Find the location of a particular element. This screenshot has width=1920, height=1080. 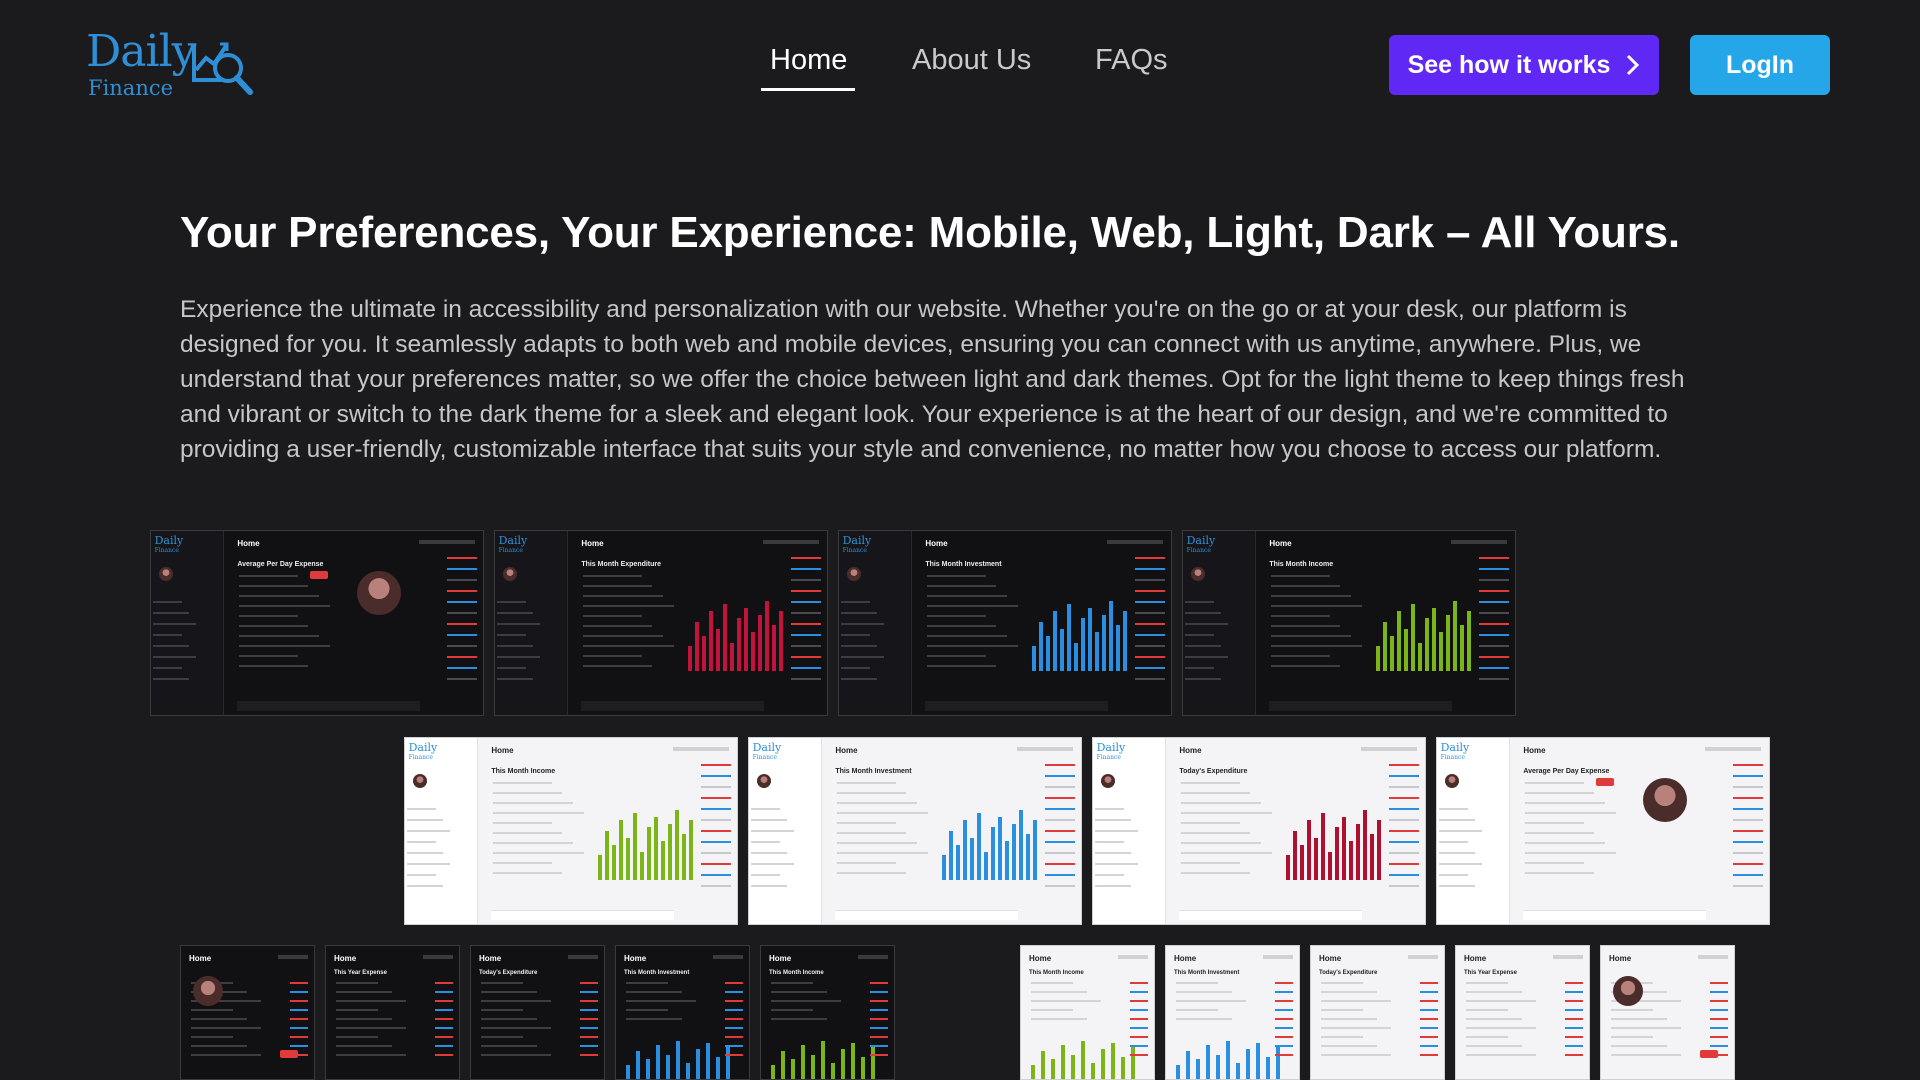

see-how-it-works-button: See how it works is located at coordinates (1524, 65).